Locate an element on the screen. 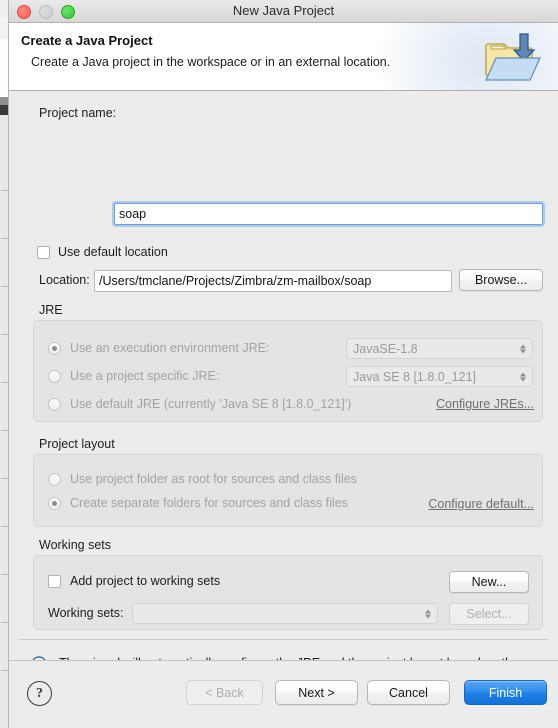  jre-project-specific-combo-value: Java SE 8 [1.8.0_121] is located at coordinates (415, 376).